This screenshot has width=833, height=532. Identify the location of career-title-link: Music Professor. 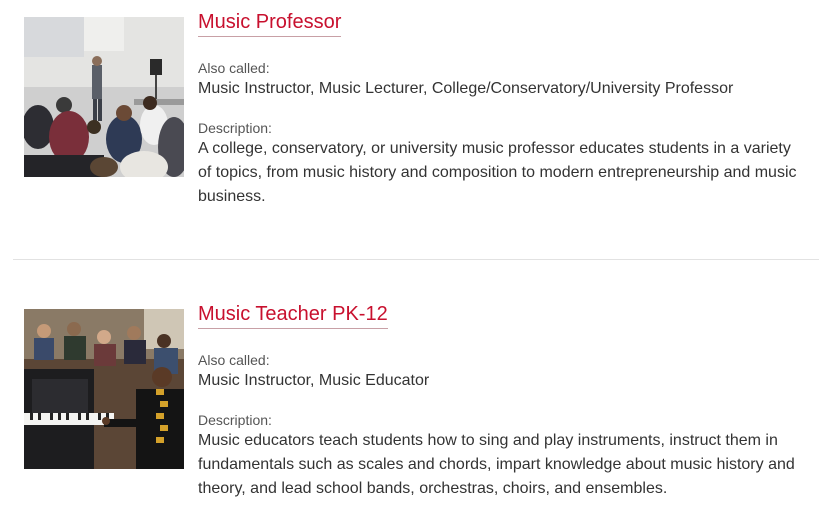
(270, 22).